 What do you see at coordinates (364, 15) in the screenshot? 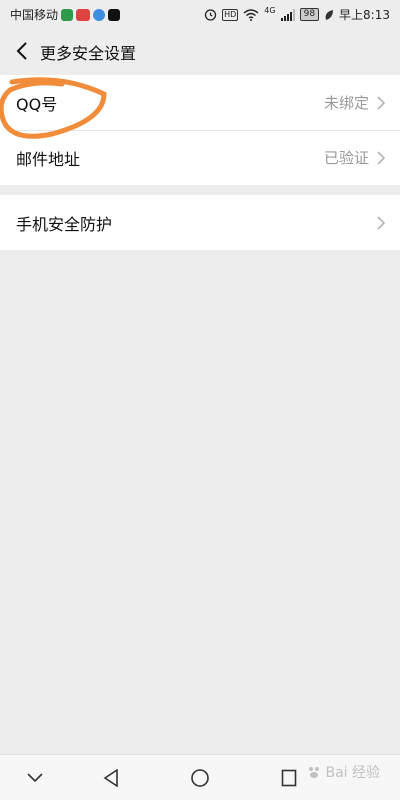
I see `clock: 早上8:13` at bounding box center [364, 15].